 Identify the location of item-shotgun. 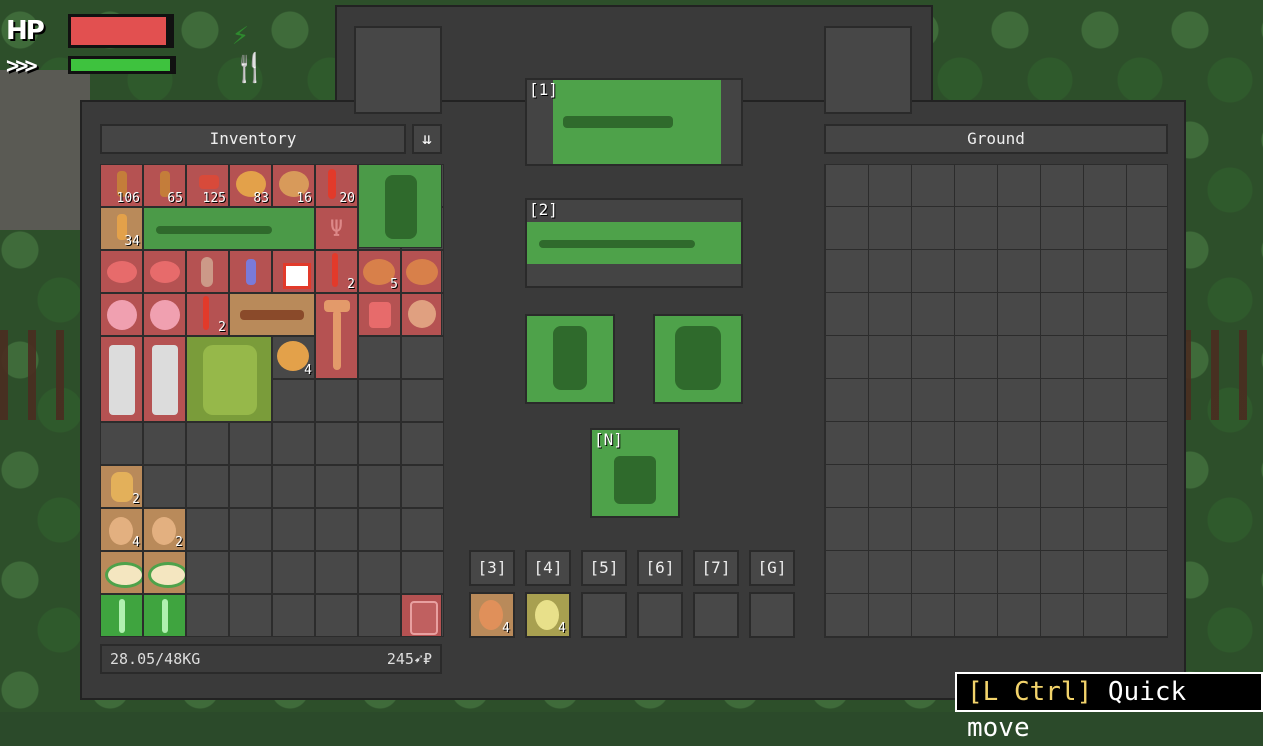
(229, 228).